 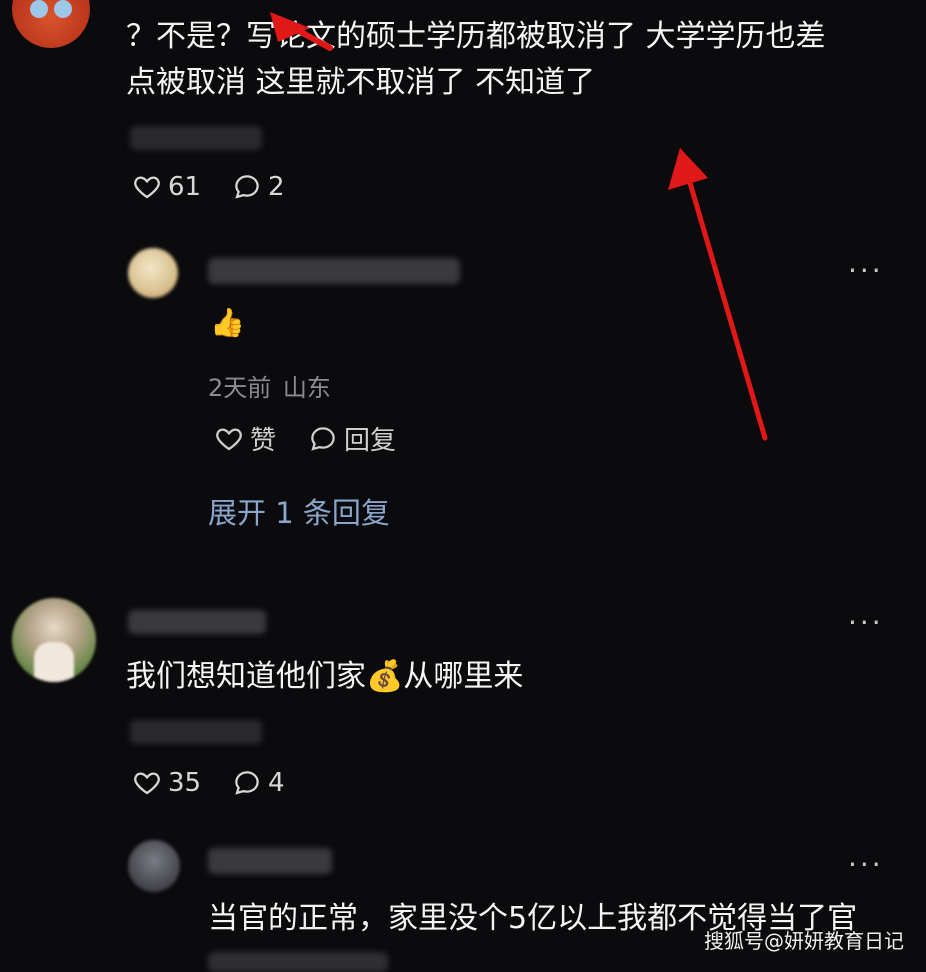 What do you see at coordinates (804, 941) in the screenshot?
I see `watermark: 搜狐号@妍妍教育日记` at bounding box center [804, 941].